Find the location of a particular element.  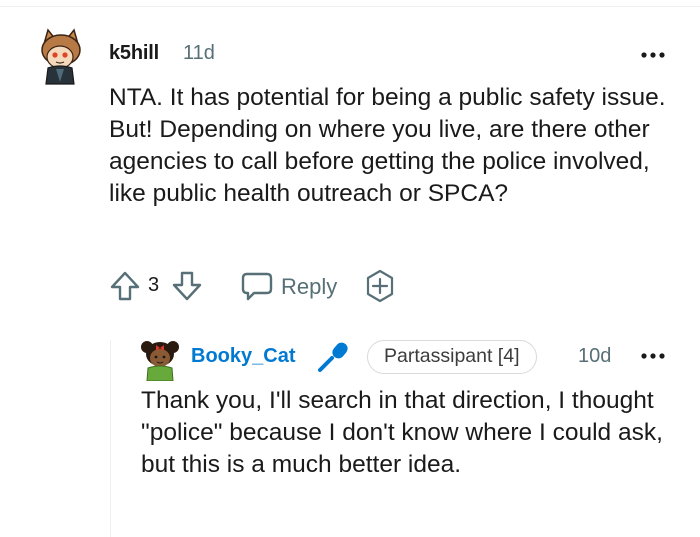

reply-more-options-button is located at coordinates (653, 355).